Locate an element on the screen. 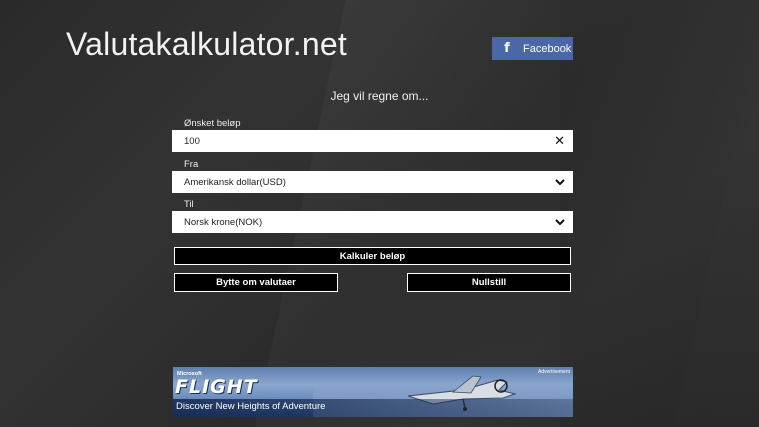 The width and height of the screenshot is (759, 427). to-label: Til is located at coordinates (189, 204).